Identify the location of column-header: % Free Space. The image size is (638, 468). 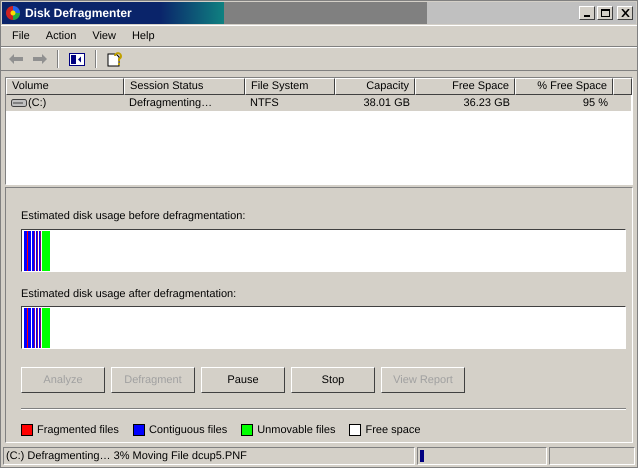
(564, 86).